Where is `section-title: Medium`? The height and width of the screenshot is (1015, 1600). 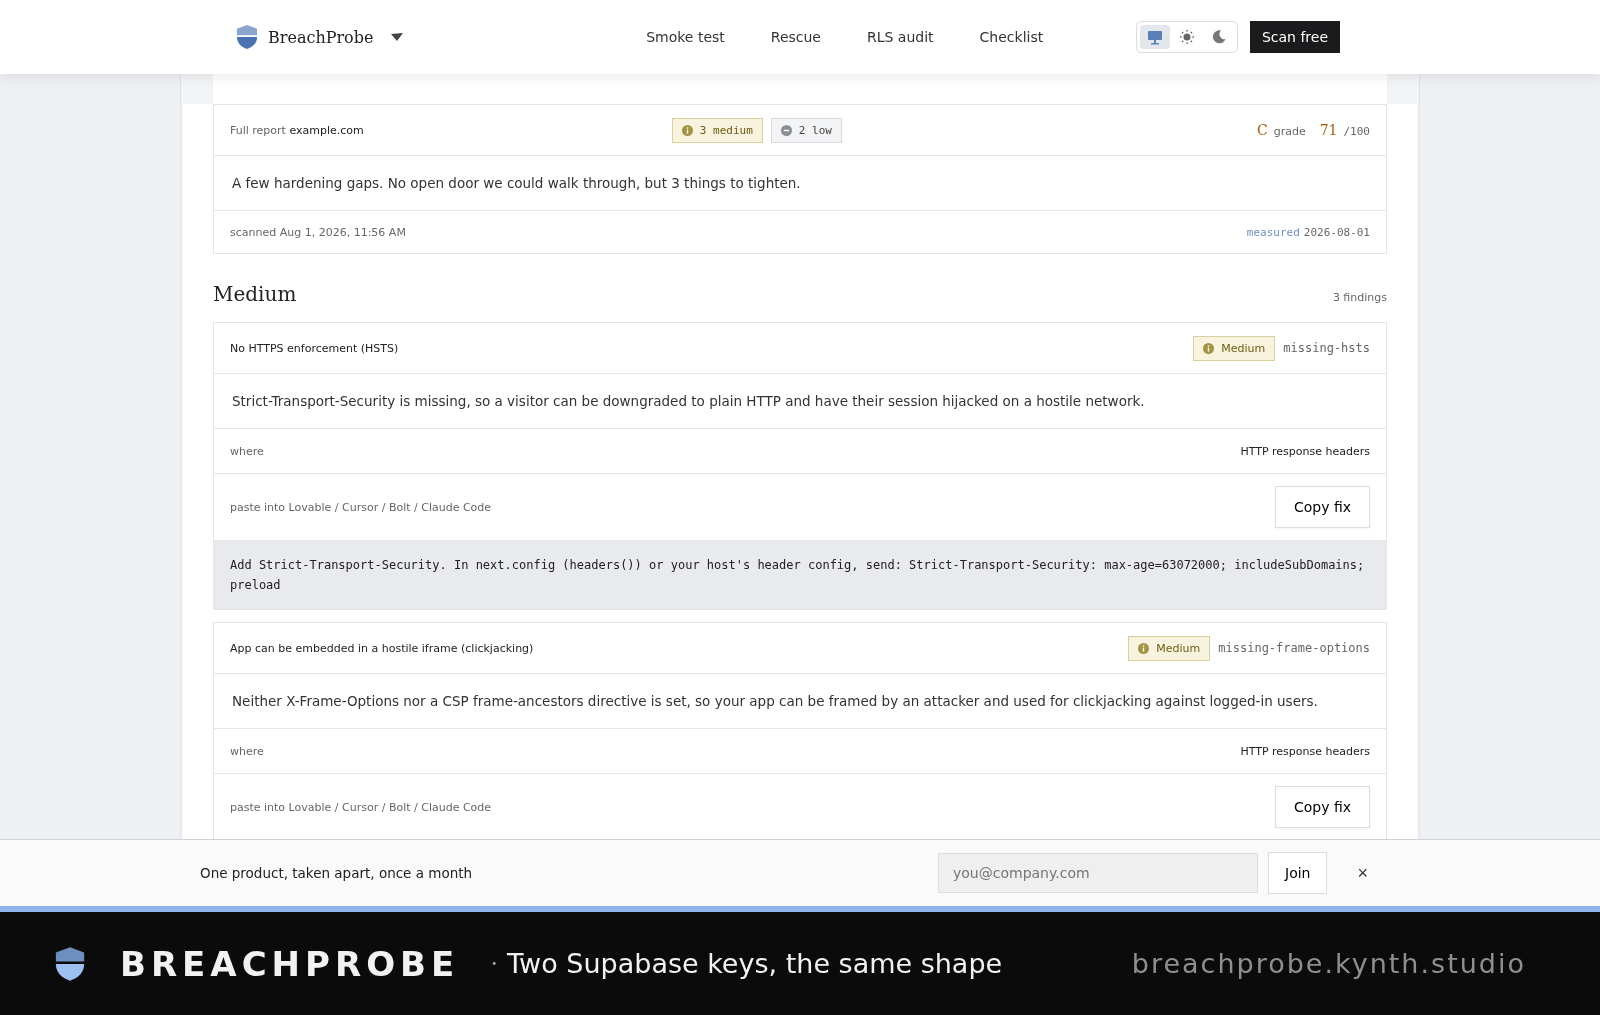
section-title: Medium is located at coordinates (255, 294).